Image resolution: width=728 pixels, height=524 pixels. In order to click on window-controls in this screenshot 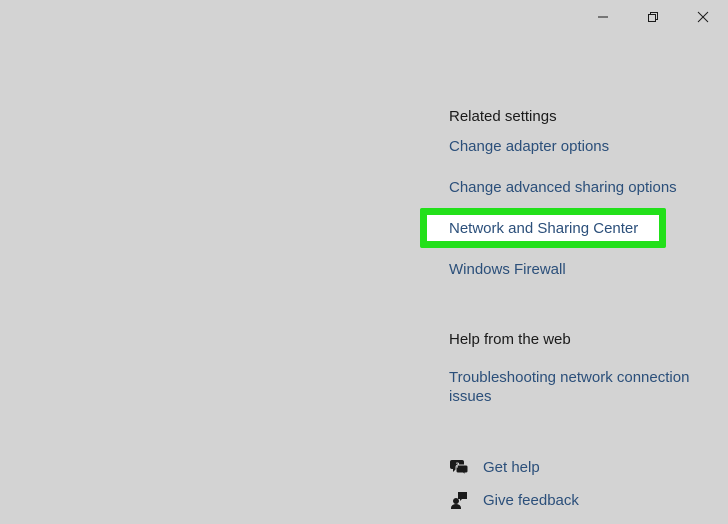, I will do `click(653, 17)`.